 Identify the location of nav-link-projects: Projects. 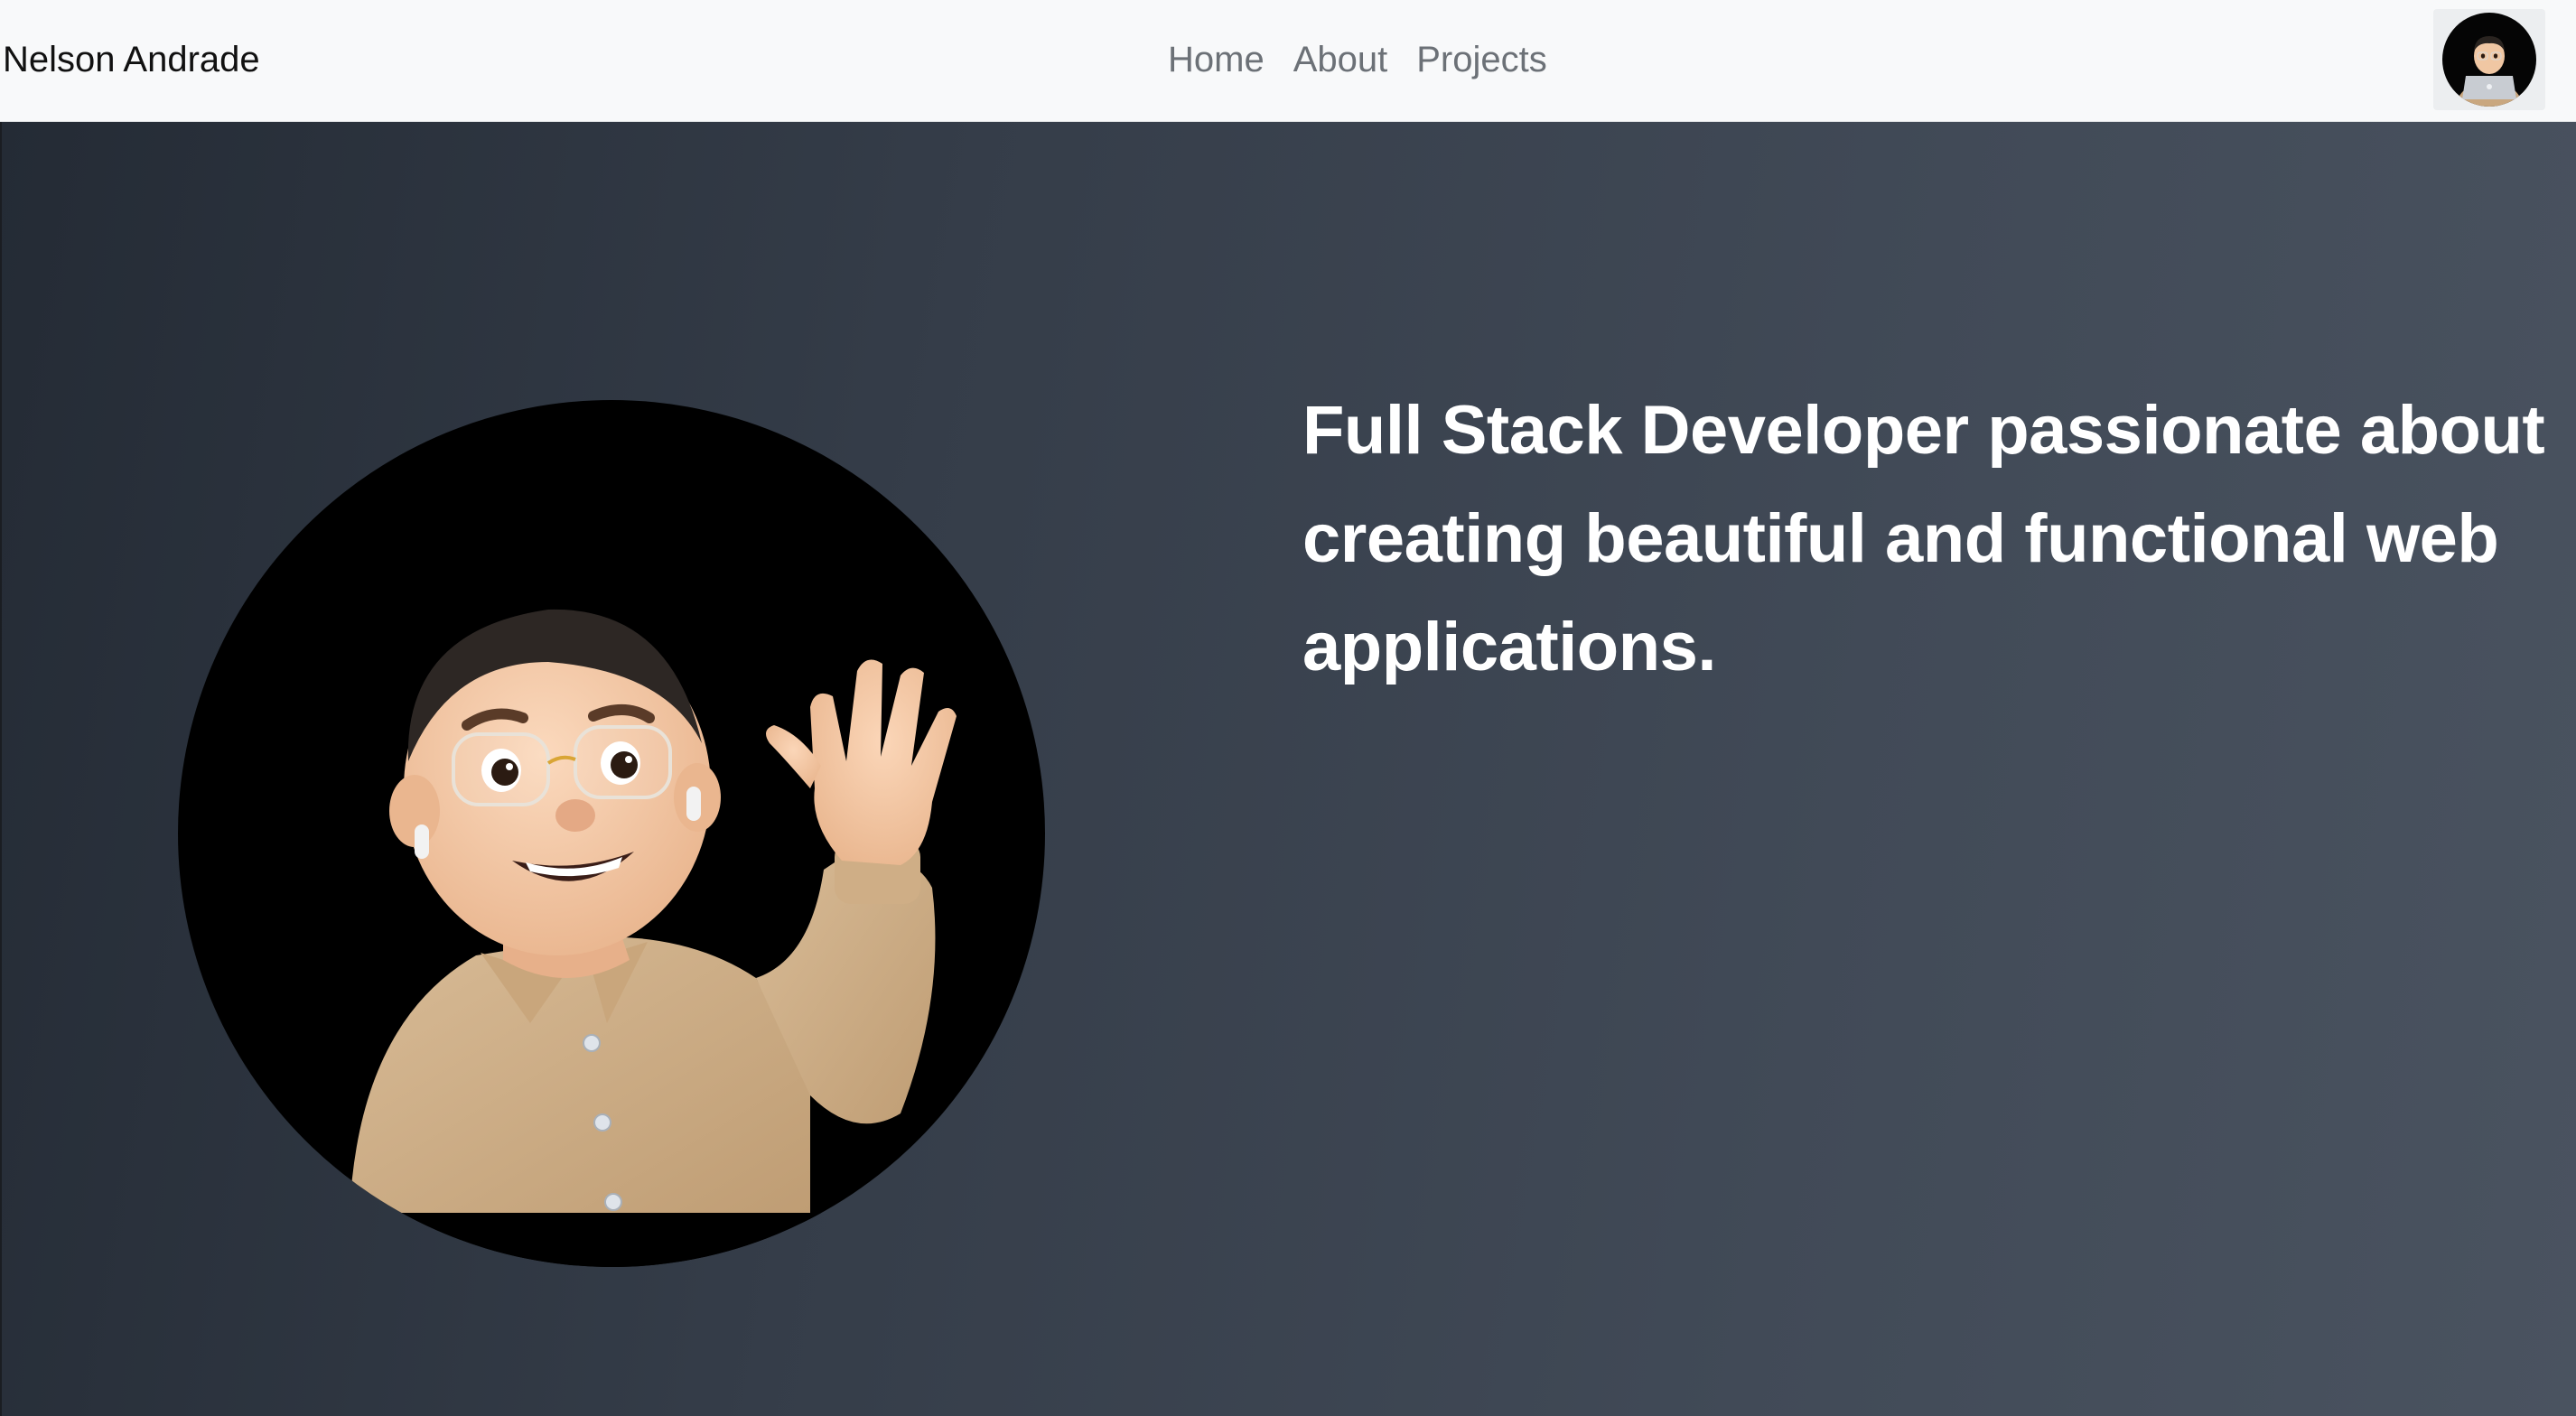
(1481, 59).